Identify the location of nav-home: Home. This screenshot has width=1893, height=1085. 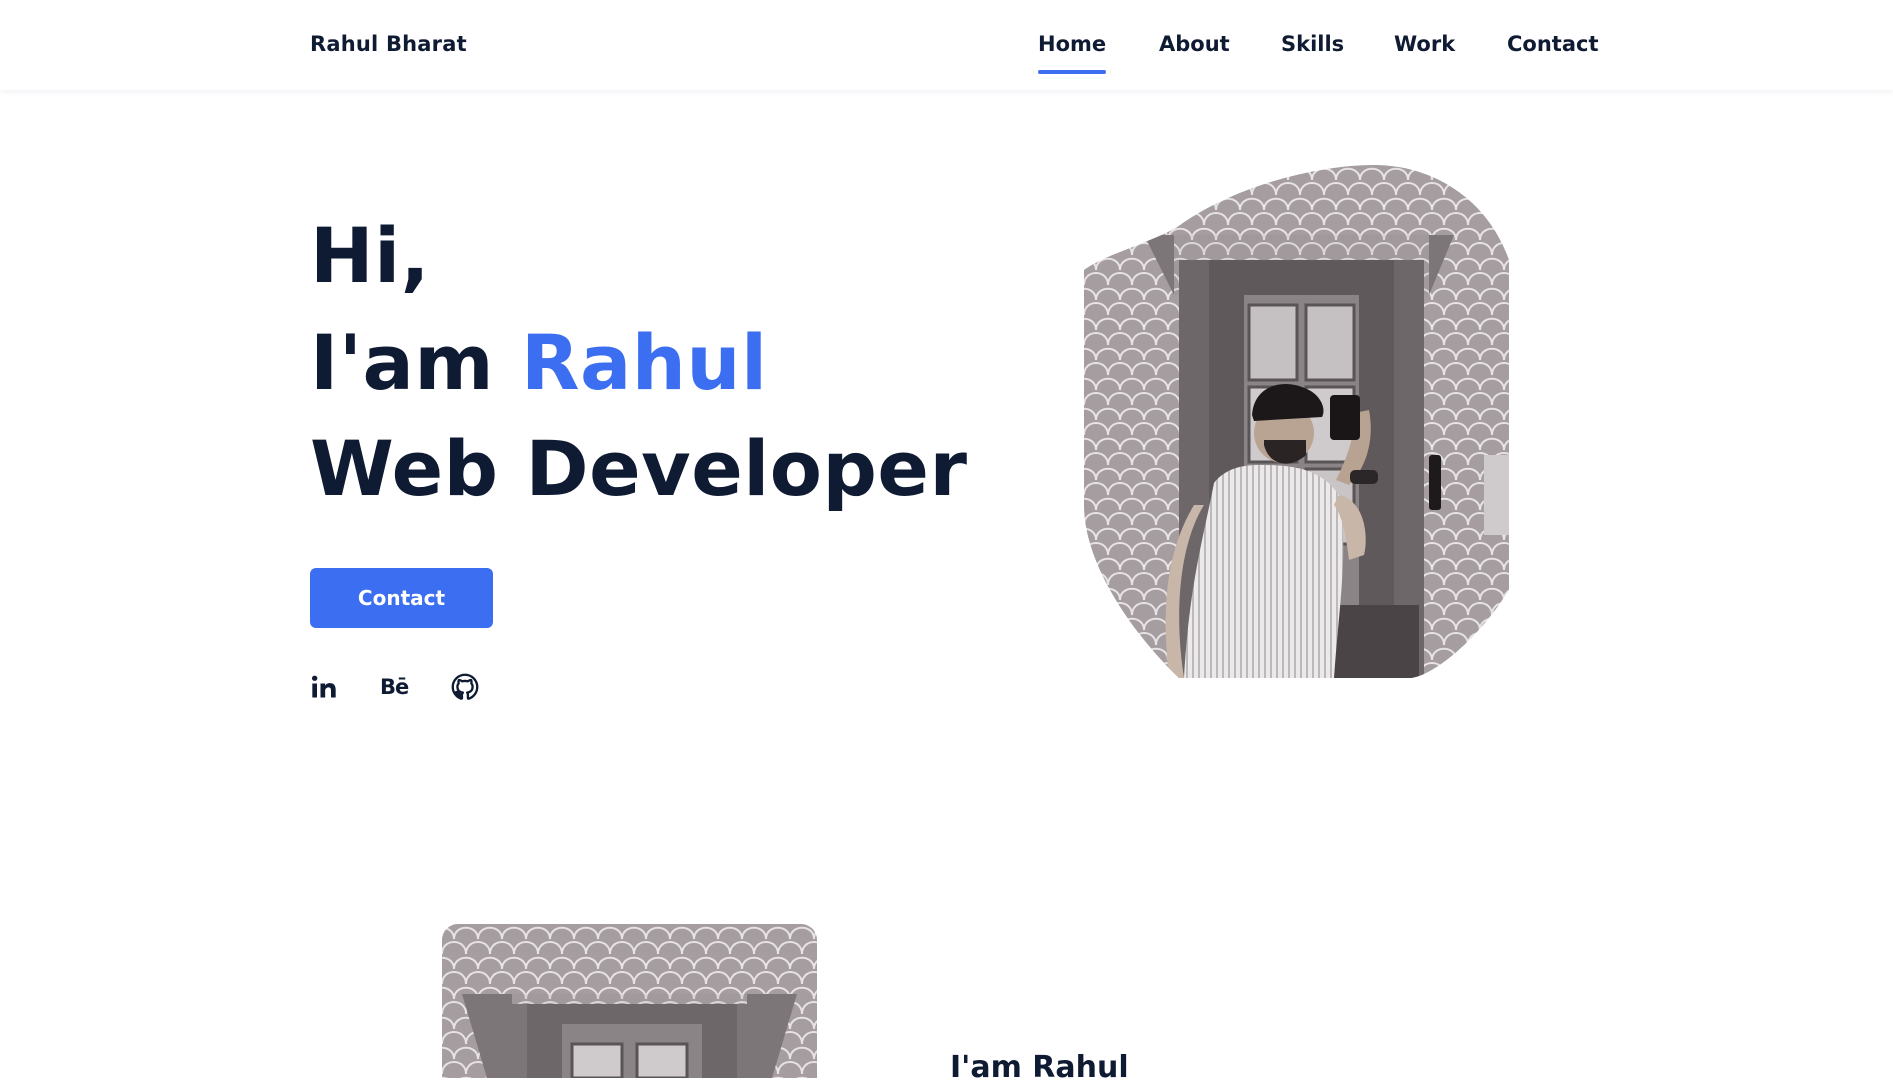
(1072, 53).